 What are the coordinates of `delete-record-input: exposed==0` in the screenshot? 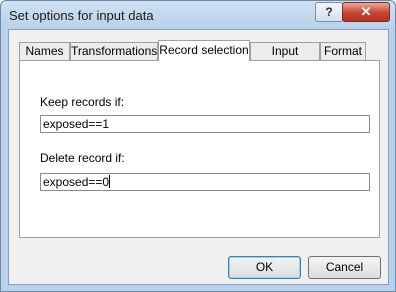 It's located at (205, 182).